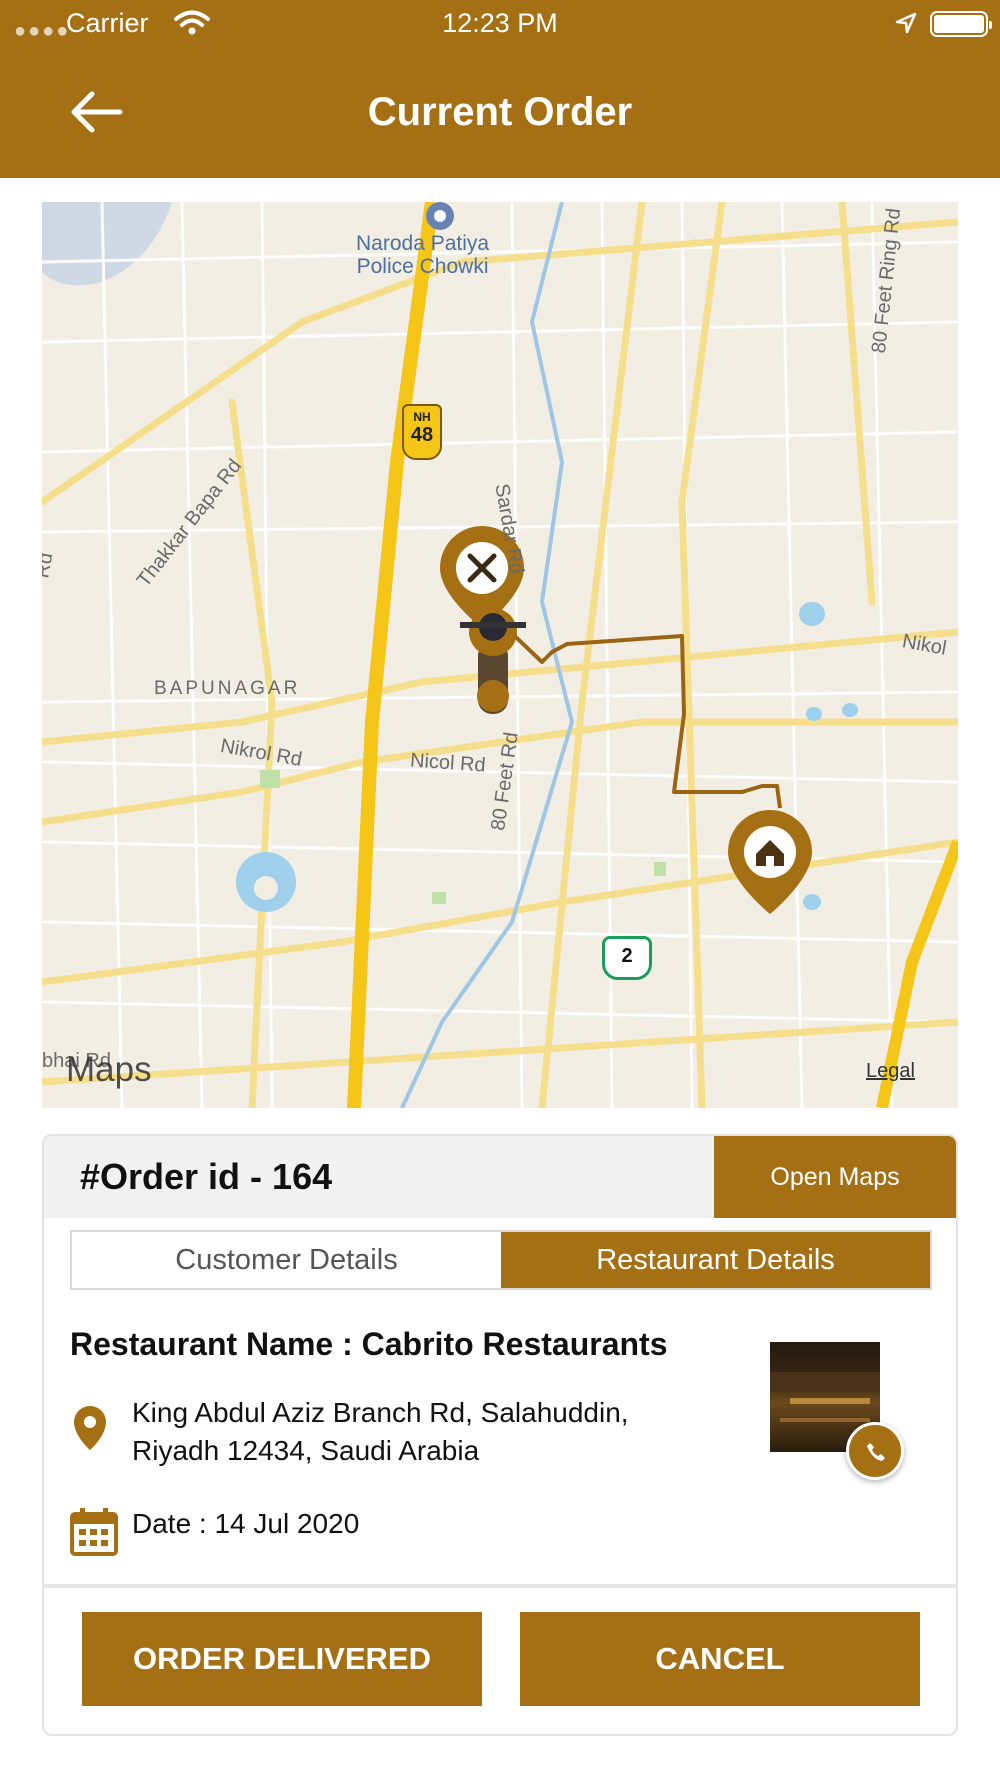 The height and width of the screenshot is (1778, 1000). I want to click on poi-label: Naroda Patiya Police Chowki, so click(423, 255).